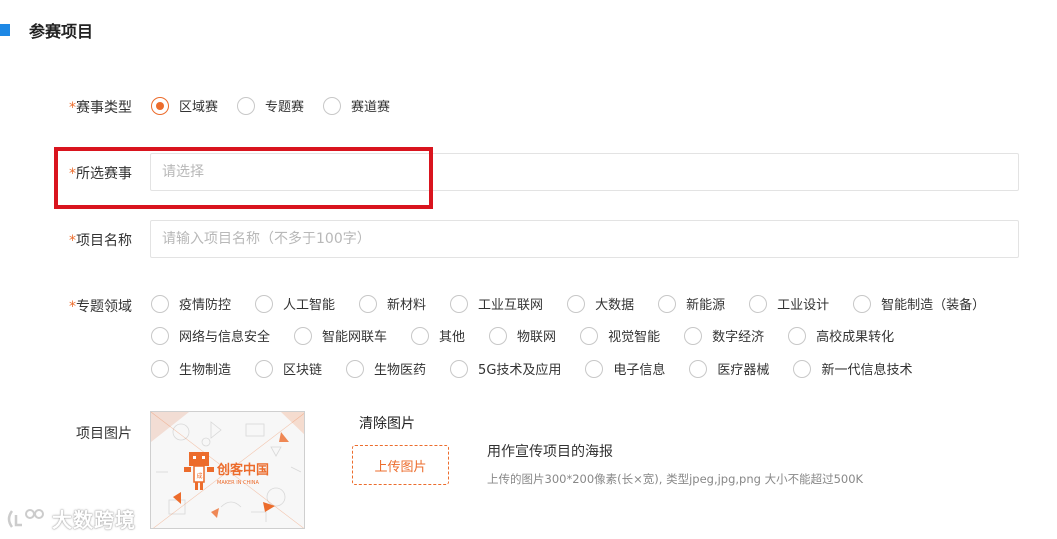  What do you see at coordinates (184, 105) in the screenshot?
I see `event-type-option-regional: 区域赛` at bounding box center [184, 105].